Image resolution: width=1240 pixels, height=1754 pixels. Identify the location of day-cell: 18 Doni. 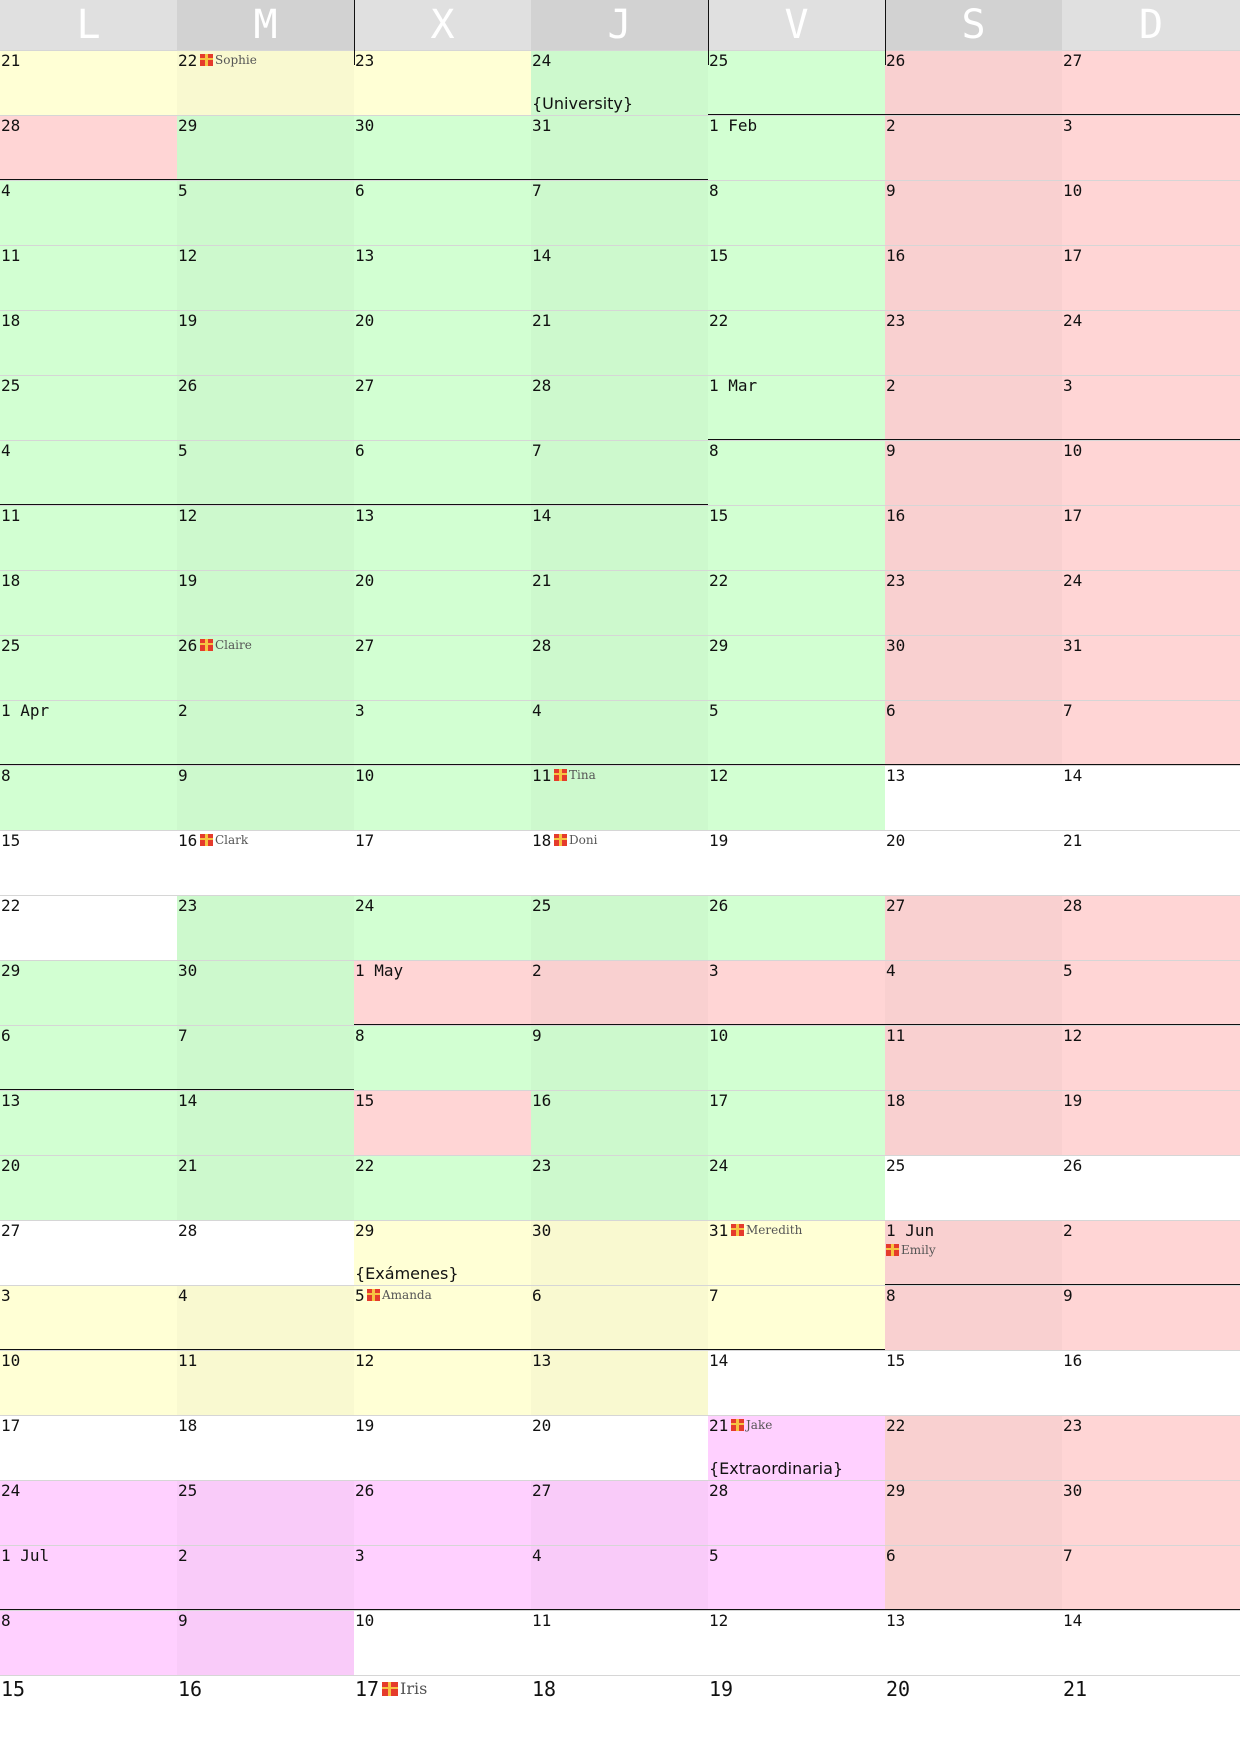
(619, 862).